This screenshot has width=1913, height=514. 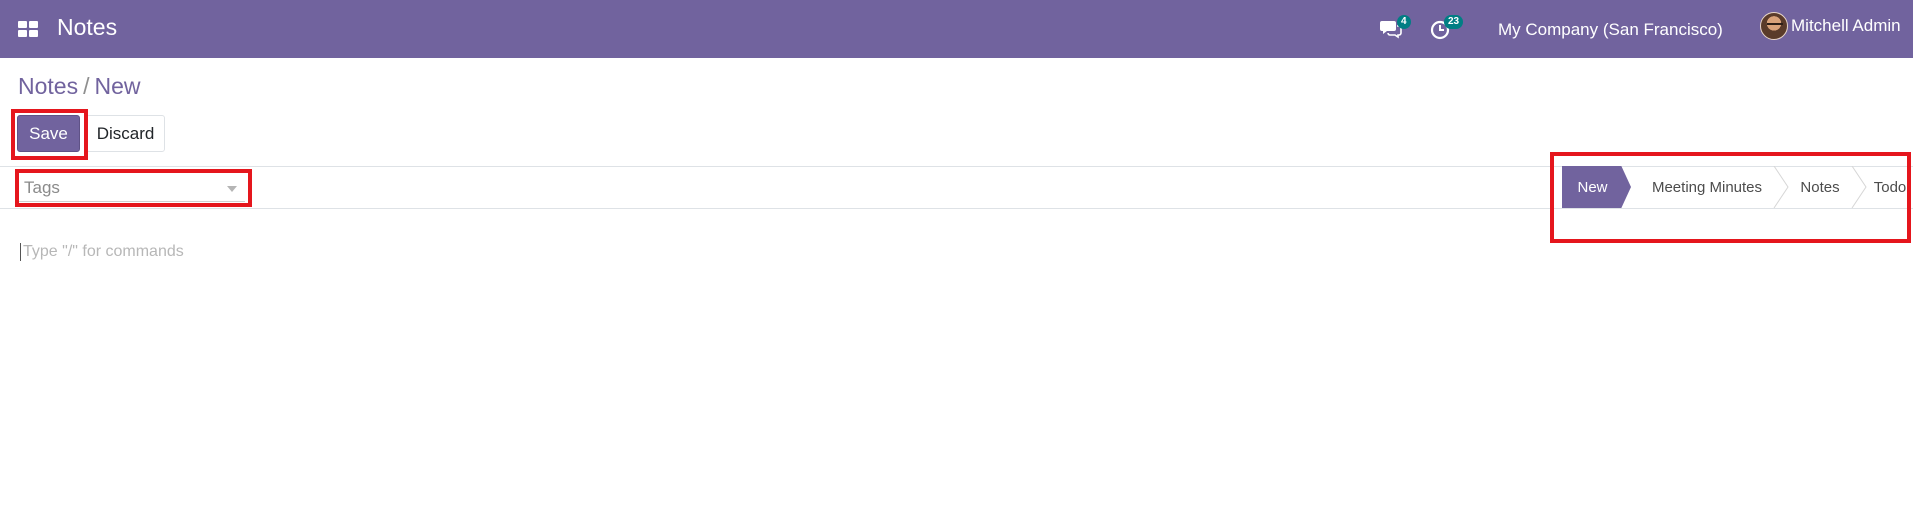 I want to click on avatar, so click(x=1774, y=26).